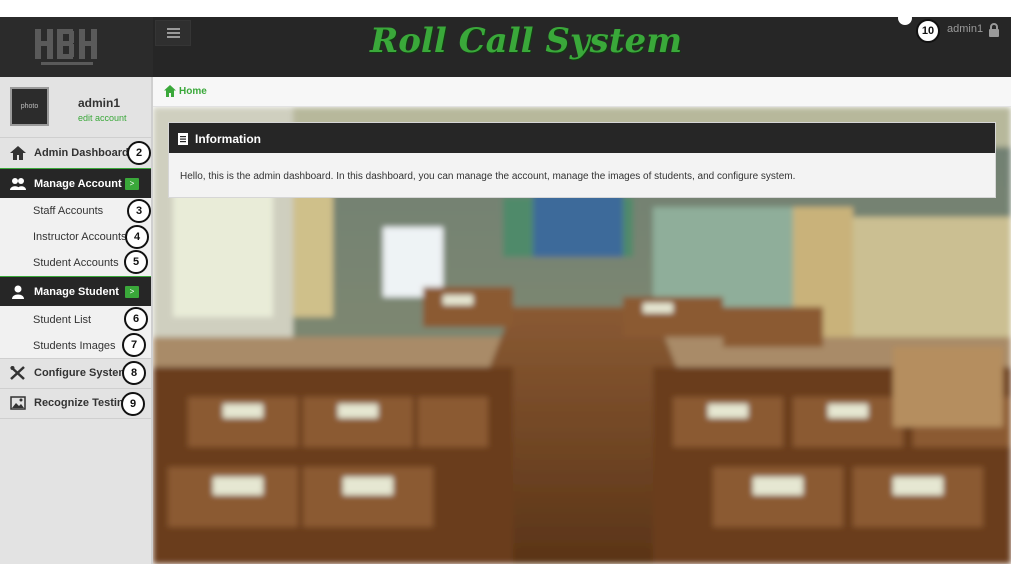 The width and height of the screenshot is (1011, 564). What do you see at coordinates (228, 139) in the screenshot?
I see `panel-title: Information` at bounding box center [228, 139].